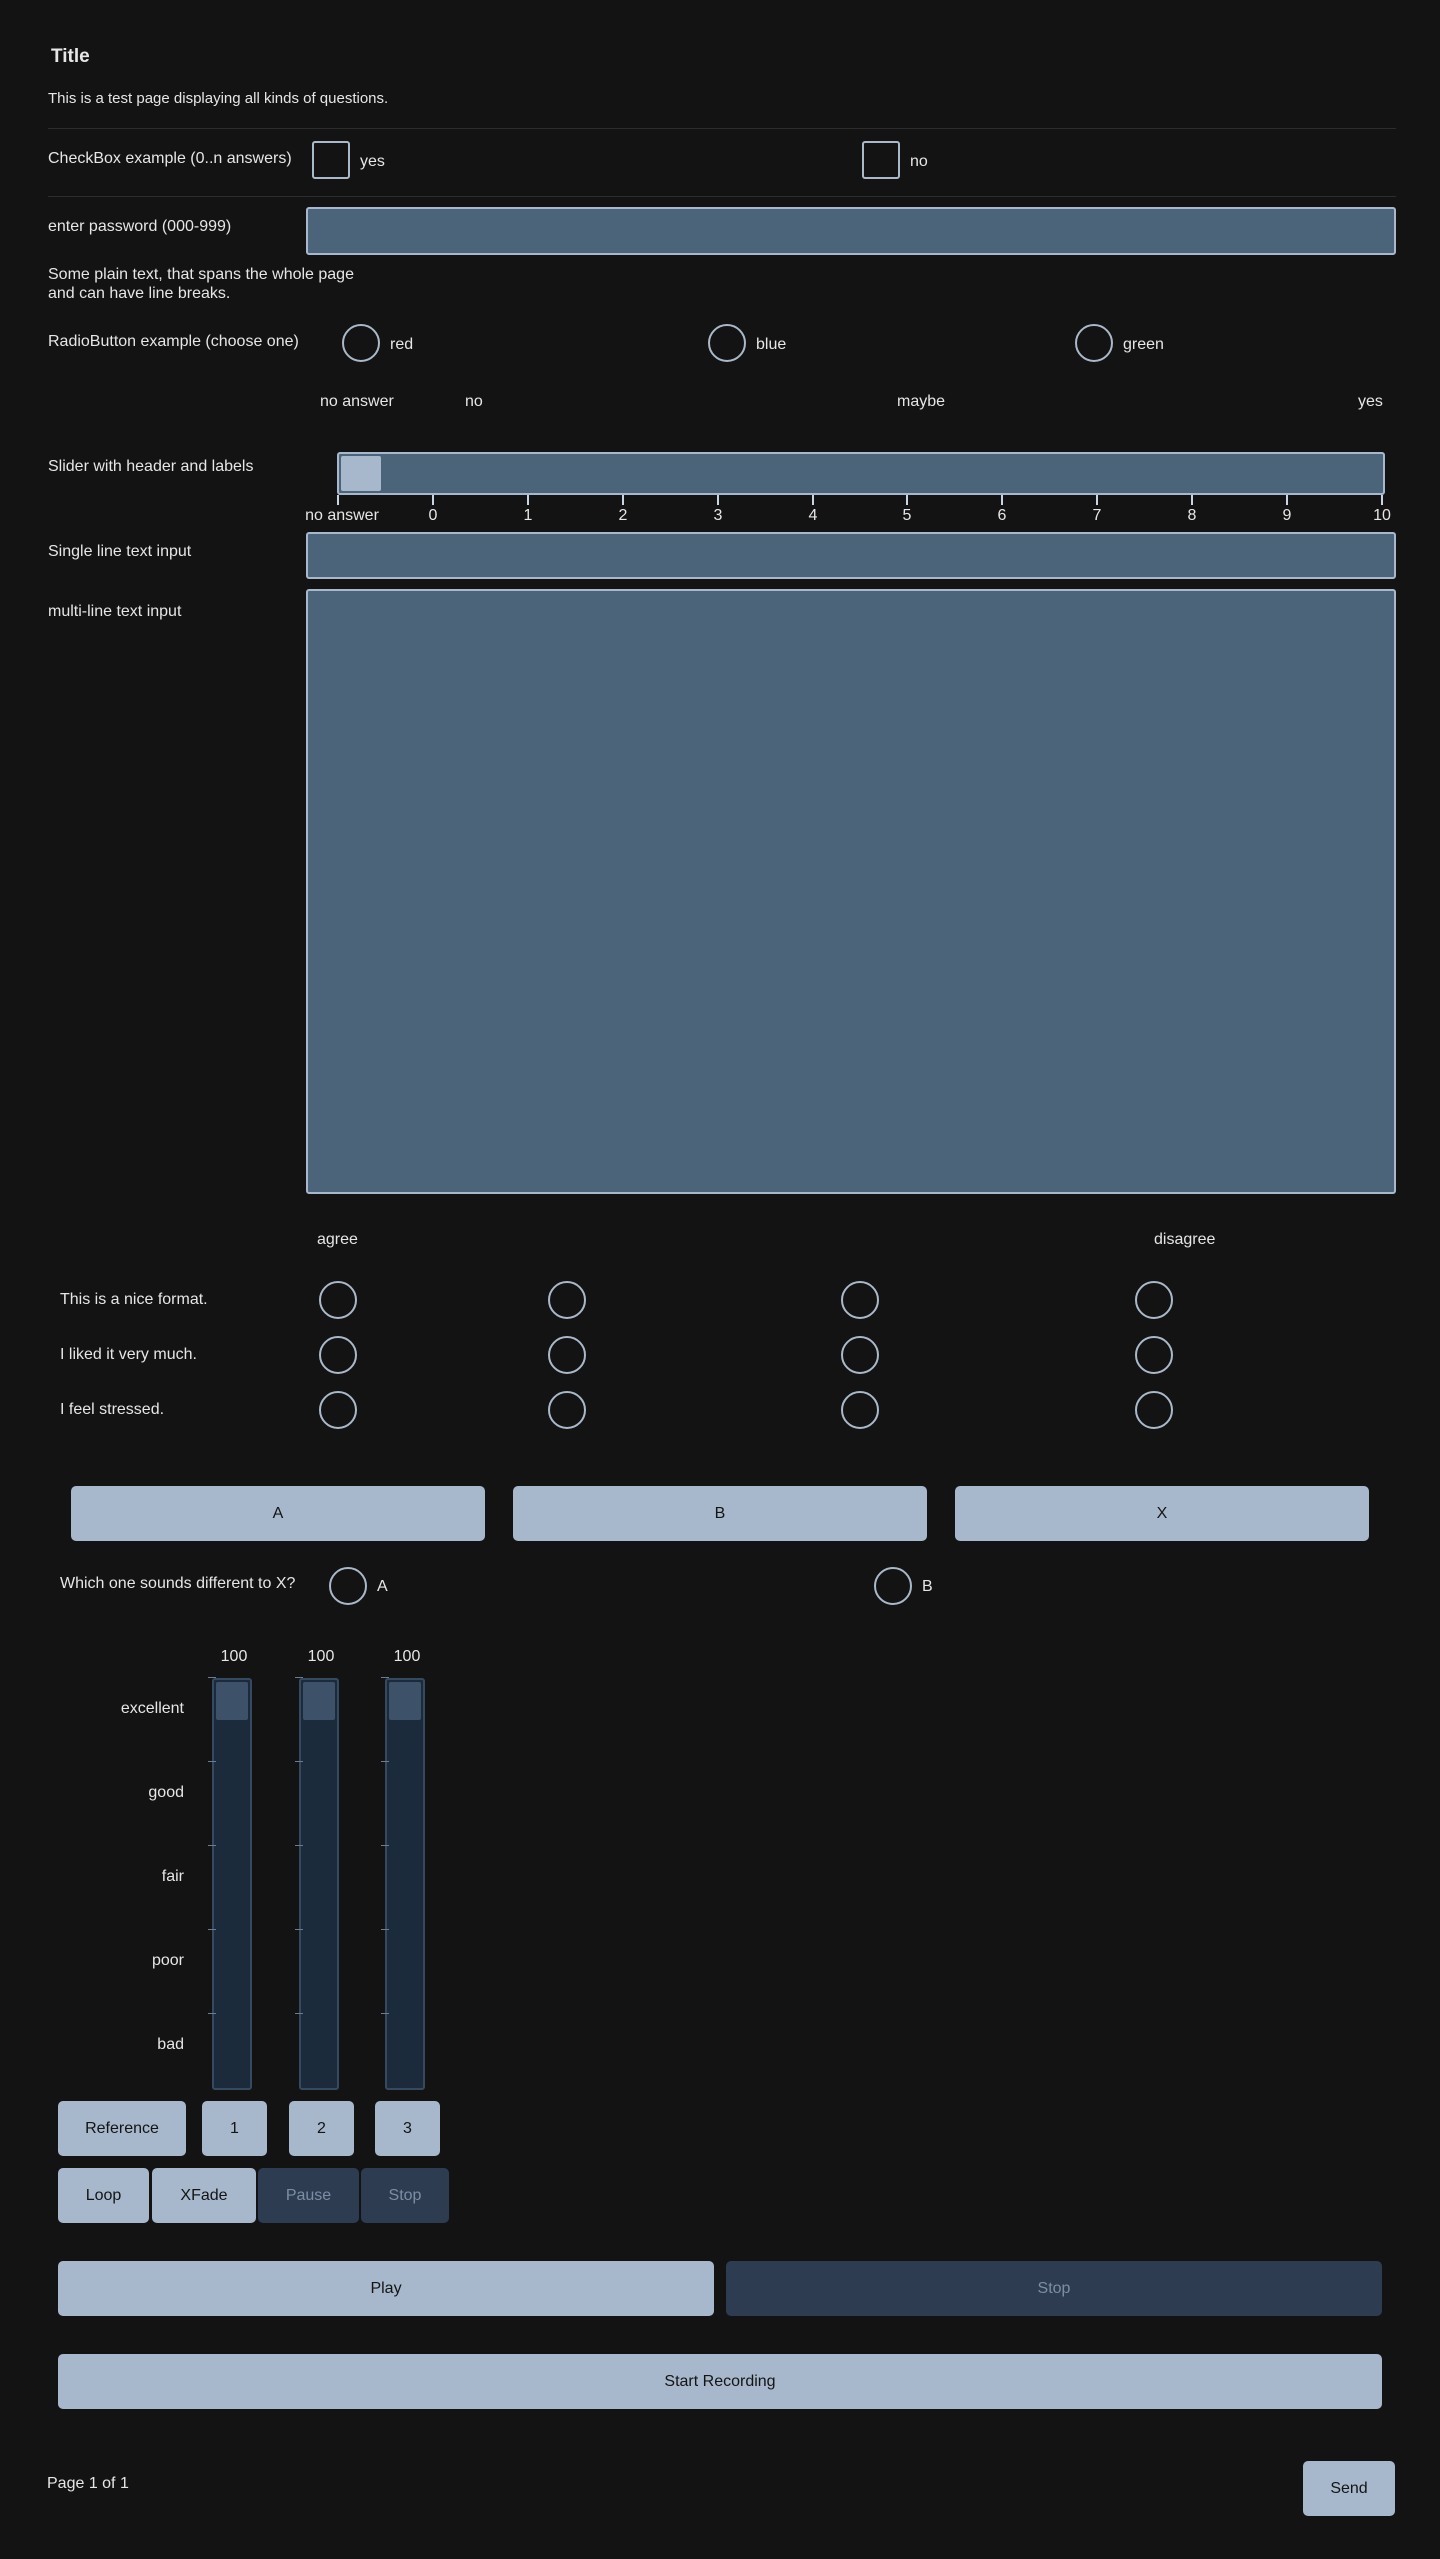 This screenshot has width=1440, height=2559. Describe the element at coordinates (308, 2195) in the screenshot. I see `pause-button: Pause` at that location.